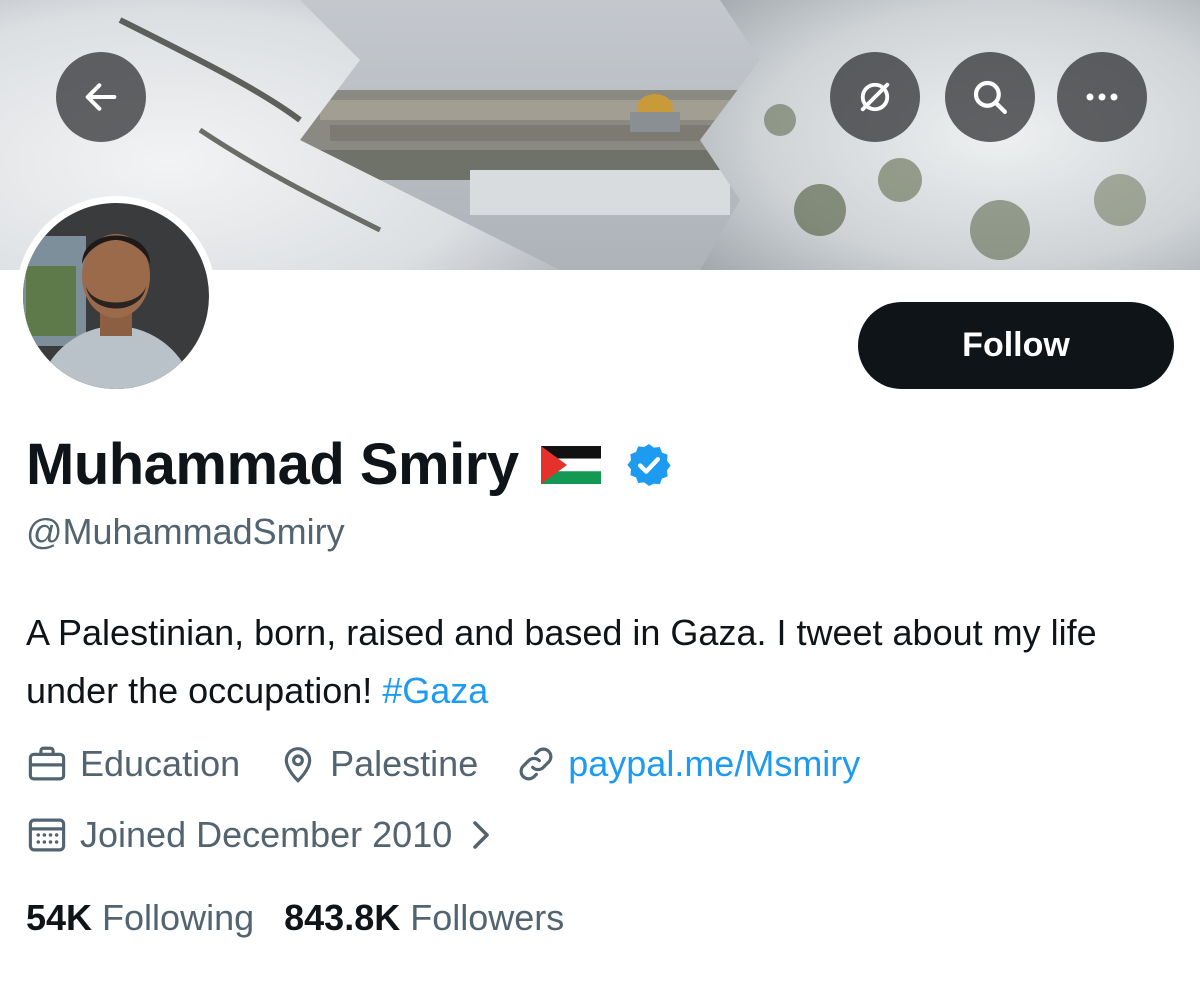 This screenshot has width=1200, height=989. Describe the element at coordinates (298, 765) in the screenshot. I see `location-pin-icon` at that location.